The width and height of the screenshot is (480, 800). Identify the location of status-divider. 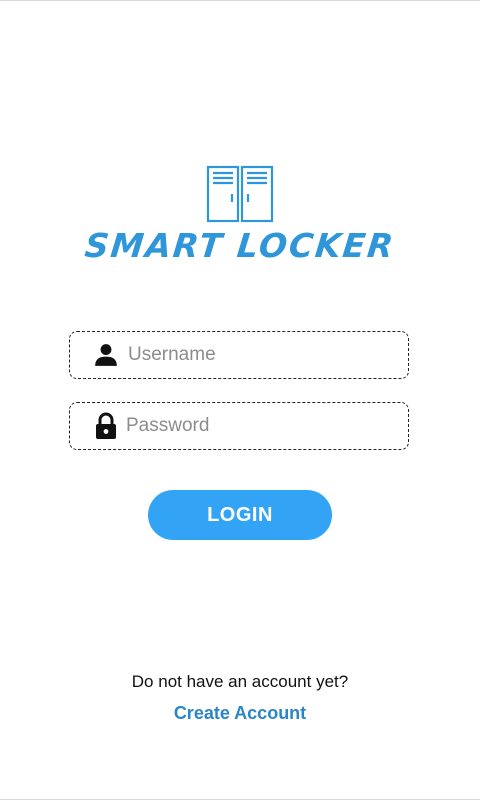
(240, 0).